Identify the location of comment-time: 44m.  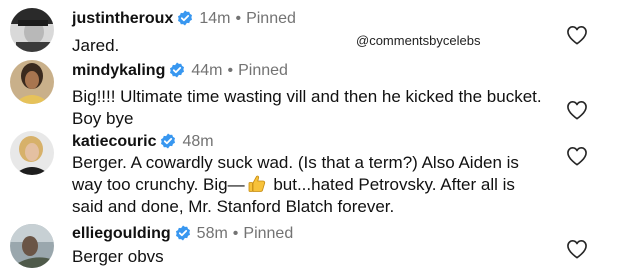
(207, 70).